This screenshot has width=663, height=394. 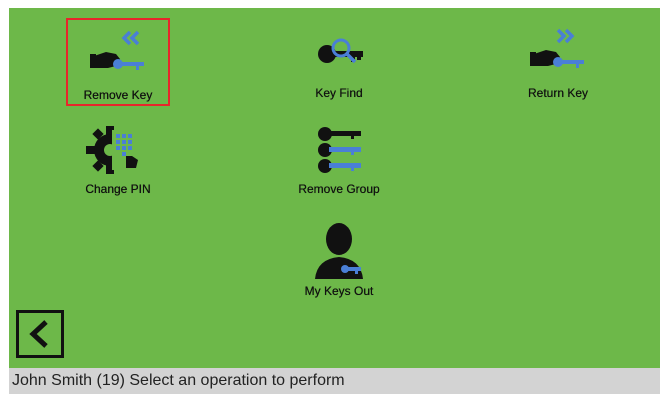 I want to click on hand-key-return-icon, so click(x=557, y=48).